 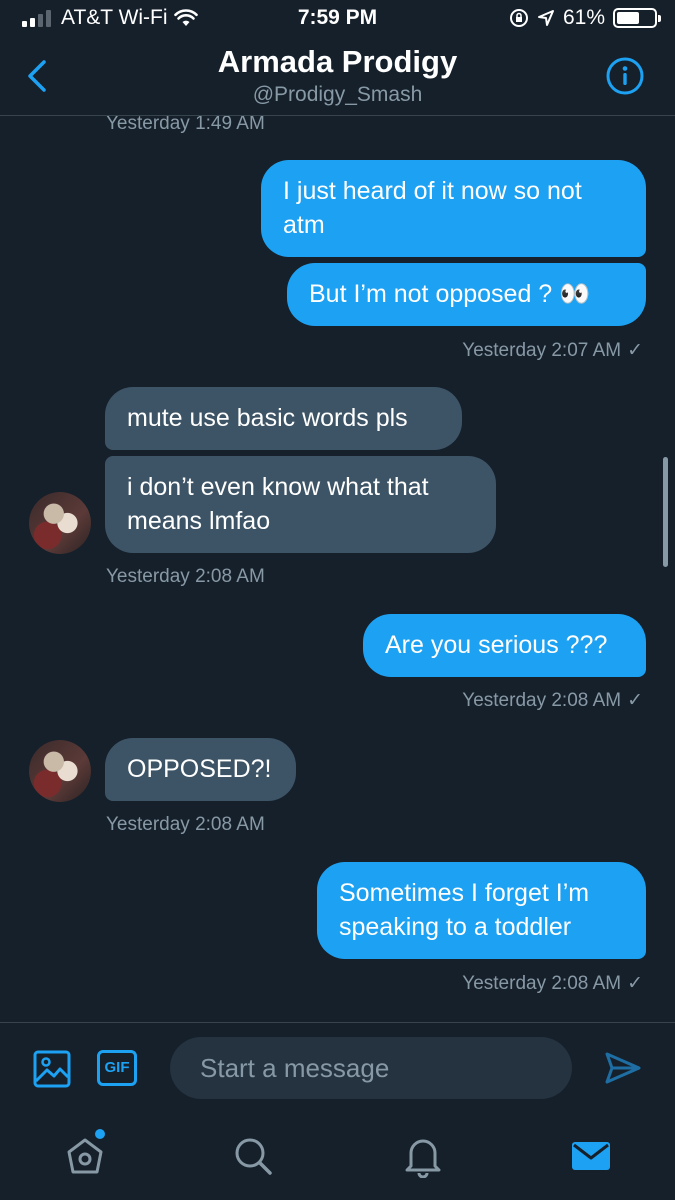 I want to click on battery-icon, so click(x=637, y=18).